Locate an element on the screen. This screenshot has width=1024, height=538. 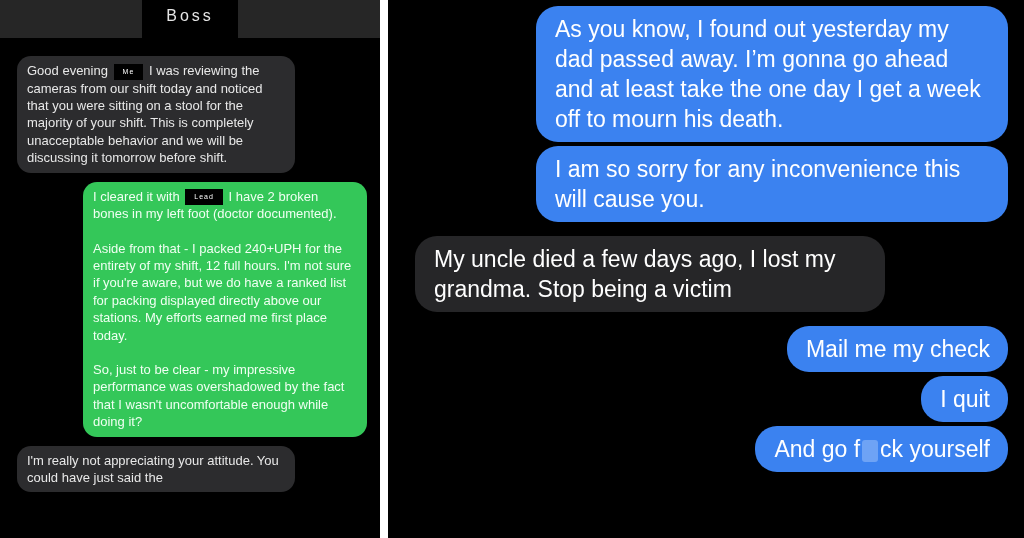
message-text: So, just to be clear - my impressive performance was overshadowed by the fact that I wasn't uncomfortable enough while doing it? is located at coordinates (219, 396).